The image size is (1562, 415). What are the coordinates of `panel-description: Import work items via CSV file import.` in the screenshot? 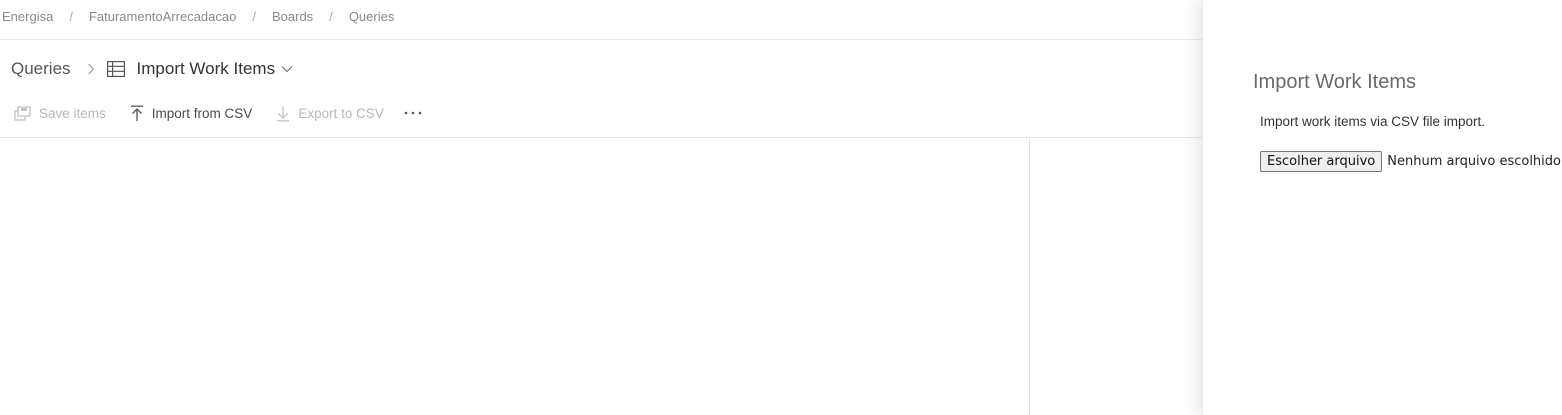 It's located at (1373, 121).